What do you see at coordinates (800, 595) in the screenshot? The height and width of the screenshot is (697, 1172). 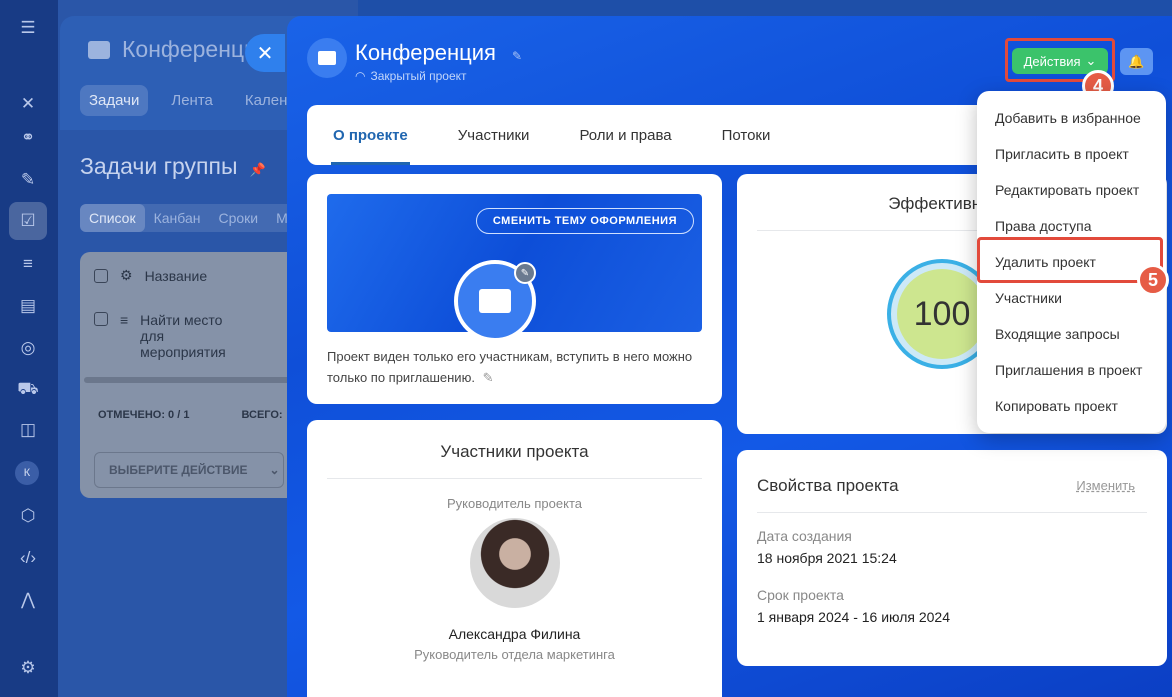 I see `term-label: Срок проекта` at bounding box center [800, 595].